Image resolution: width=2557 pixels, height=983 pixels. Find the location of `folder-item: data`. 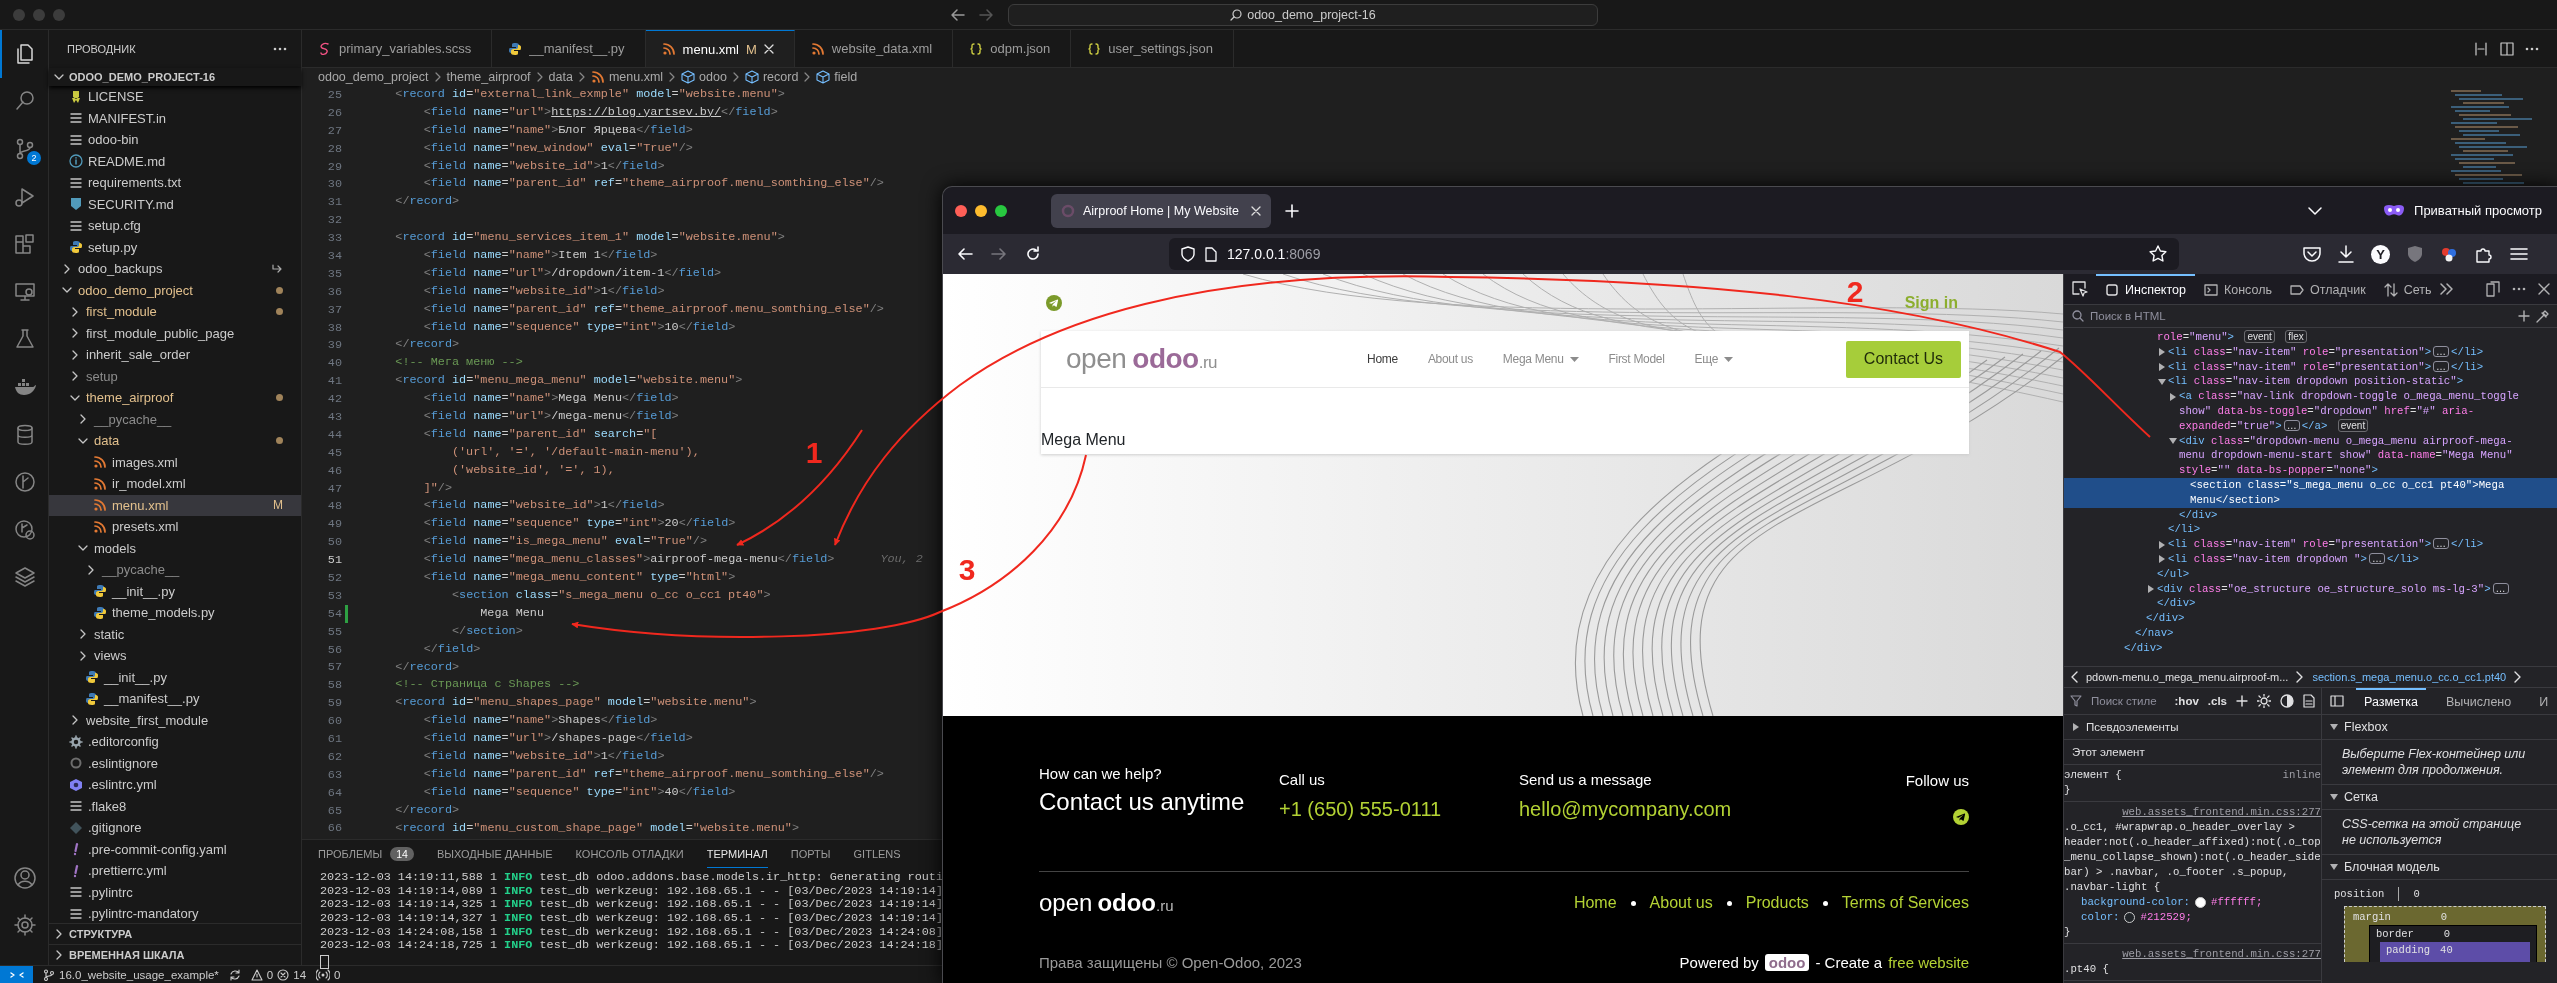

folder-item: data is located at coordinates (175, 441).